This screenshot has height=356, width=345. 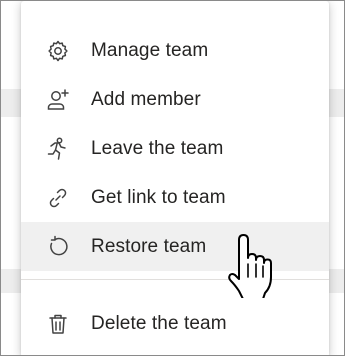 What do you see at coordinates (159, 323) in the screenshot?
I see `menu-item-label: Delete the team` at bounding box center [159, 323].